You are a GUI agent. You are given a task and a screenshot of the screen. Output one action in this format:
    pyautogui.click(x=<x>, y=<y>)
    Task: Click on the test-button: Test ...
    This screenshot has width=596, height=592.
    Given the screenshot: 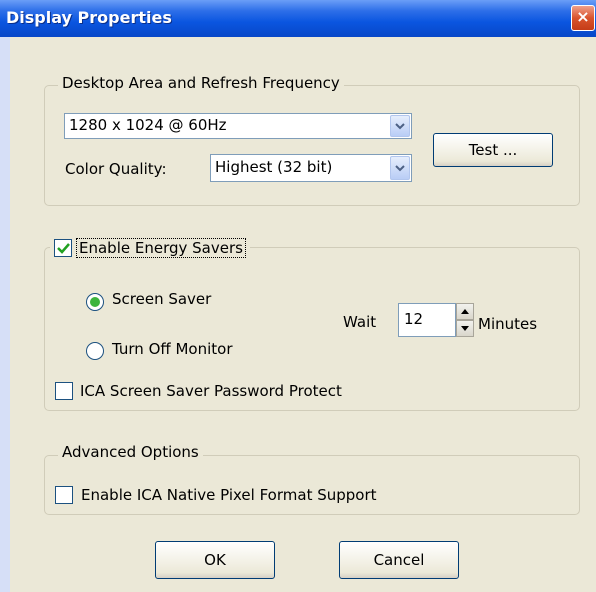 What is the action you would take?
    pyautogui.click(x=493, y=150)
    